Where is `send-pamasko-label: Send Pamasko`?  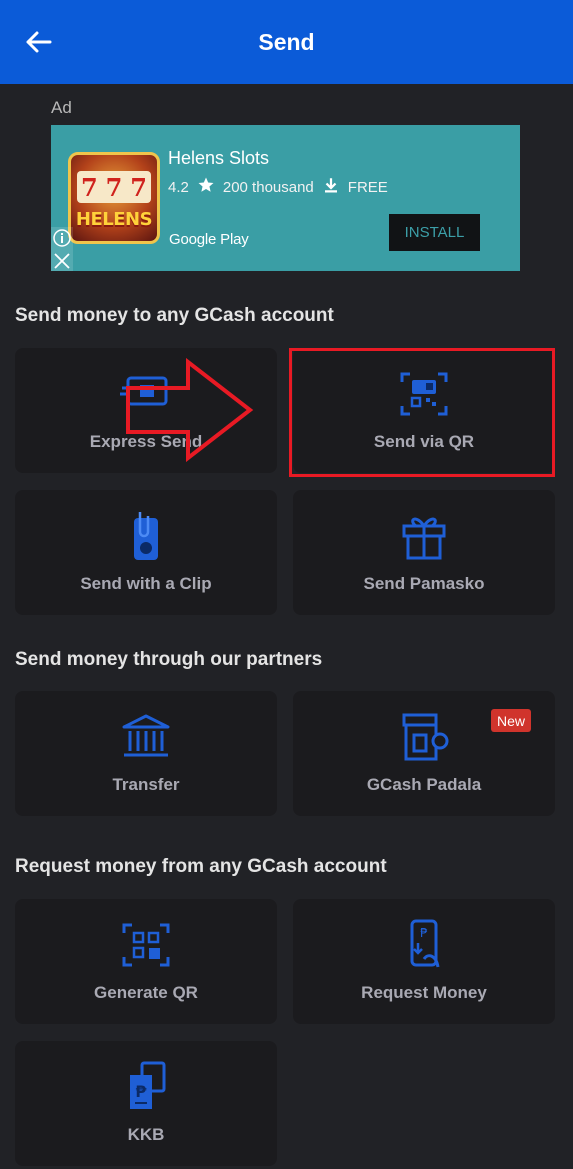 send-pamasko-label: Send Pamasko is located at coordinates (424, 583).